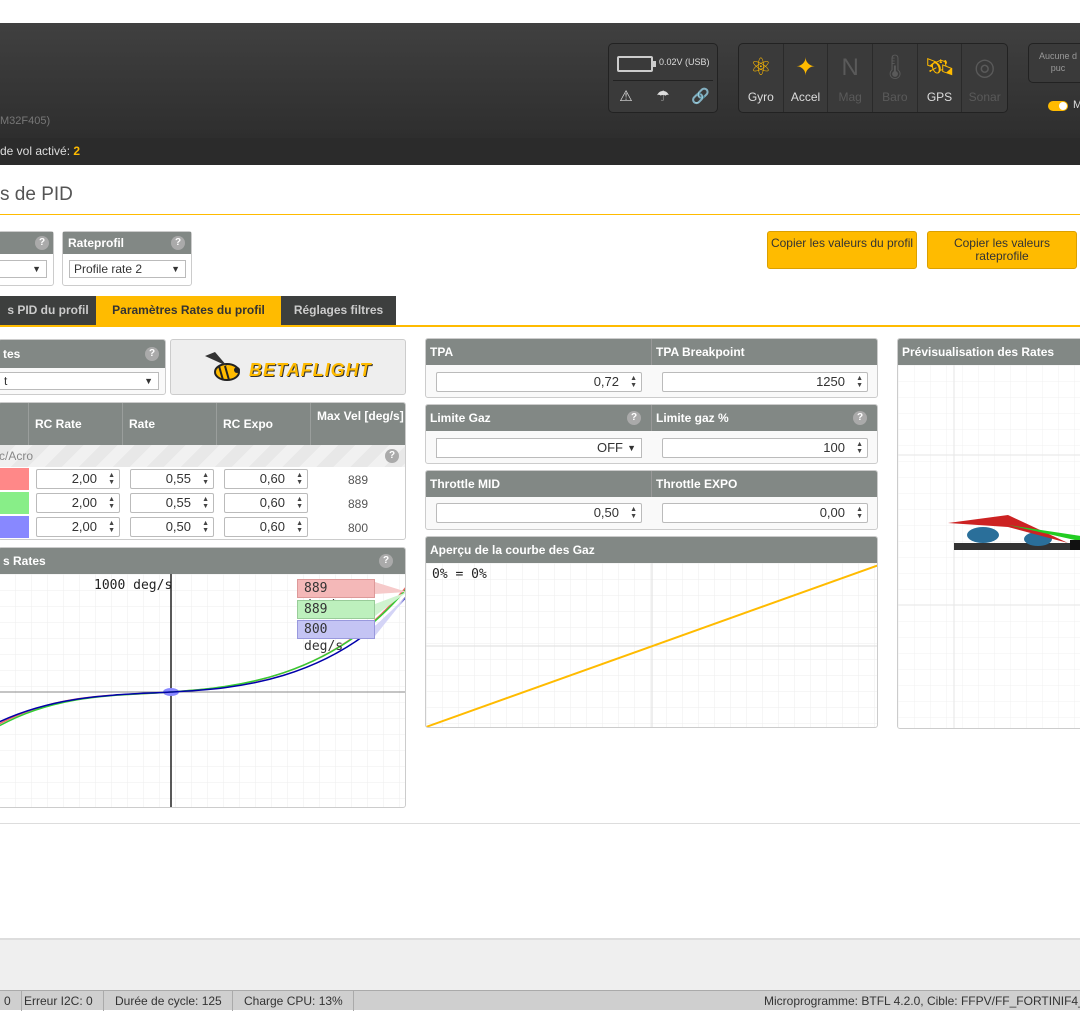 The height and width of the screenshot is (1011, 1080). Describe the element at coordinates (25, 121) in the screenshot. I see `fc-info: M32F405)` at that location.